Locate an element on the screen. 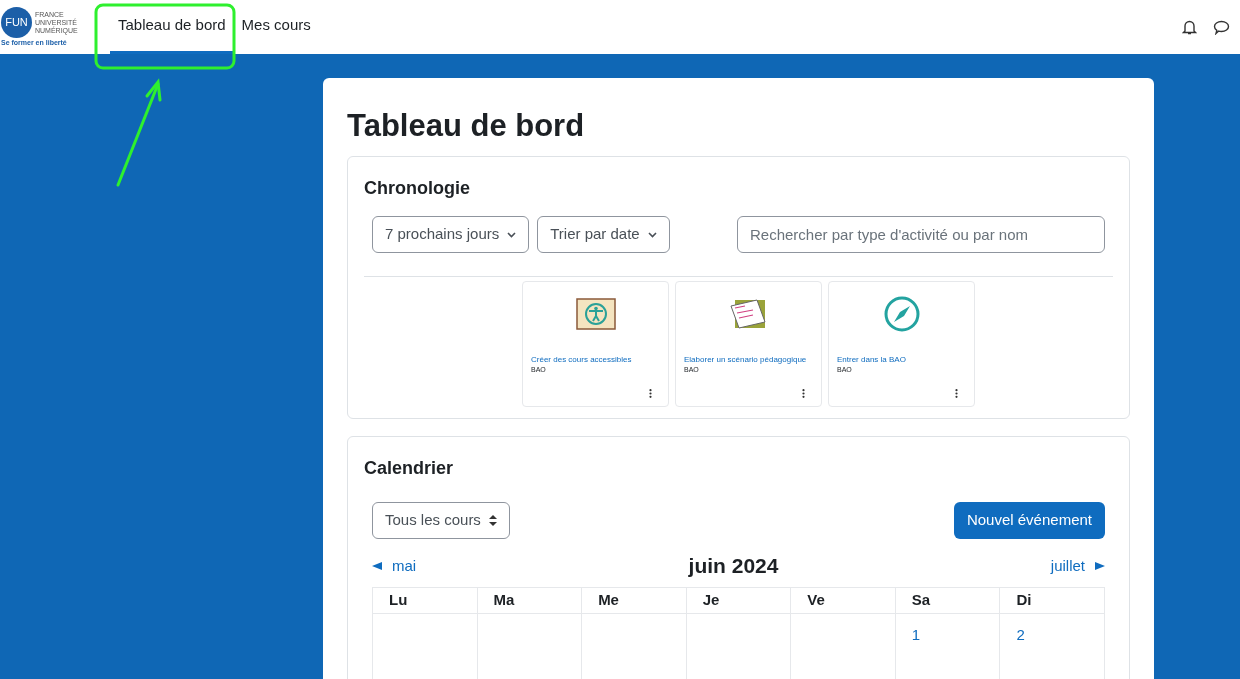  course-filter-select: Tous les cours is located at coordinates (441, 520).